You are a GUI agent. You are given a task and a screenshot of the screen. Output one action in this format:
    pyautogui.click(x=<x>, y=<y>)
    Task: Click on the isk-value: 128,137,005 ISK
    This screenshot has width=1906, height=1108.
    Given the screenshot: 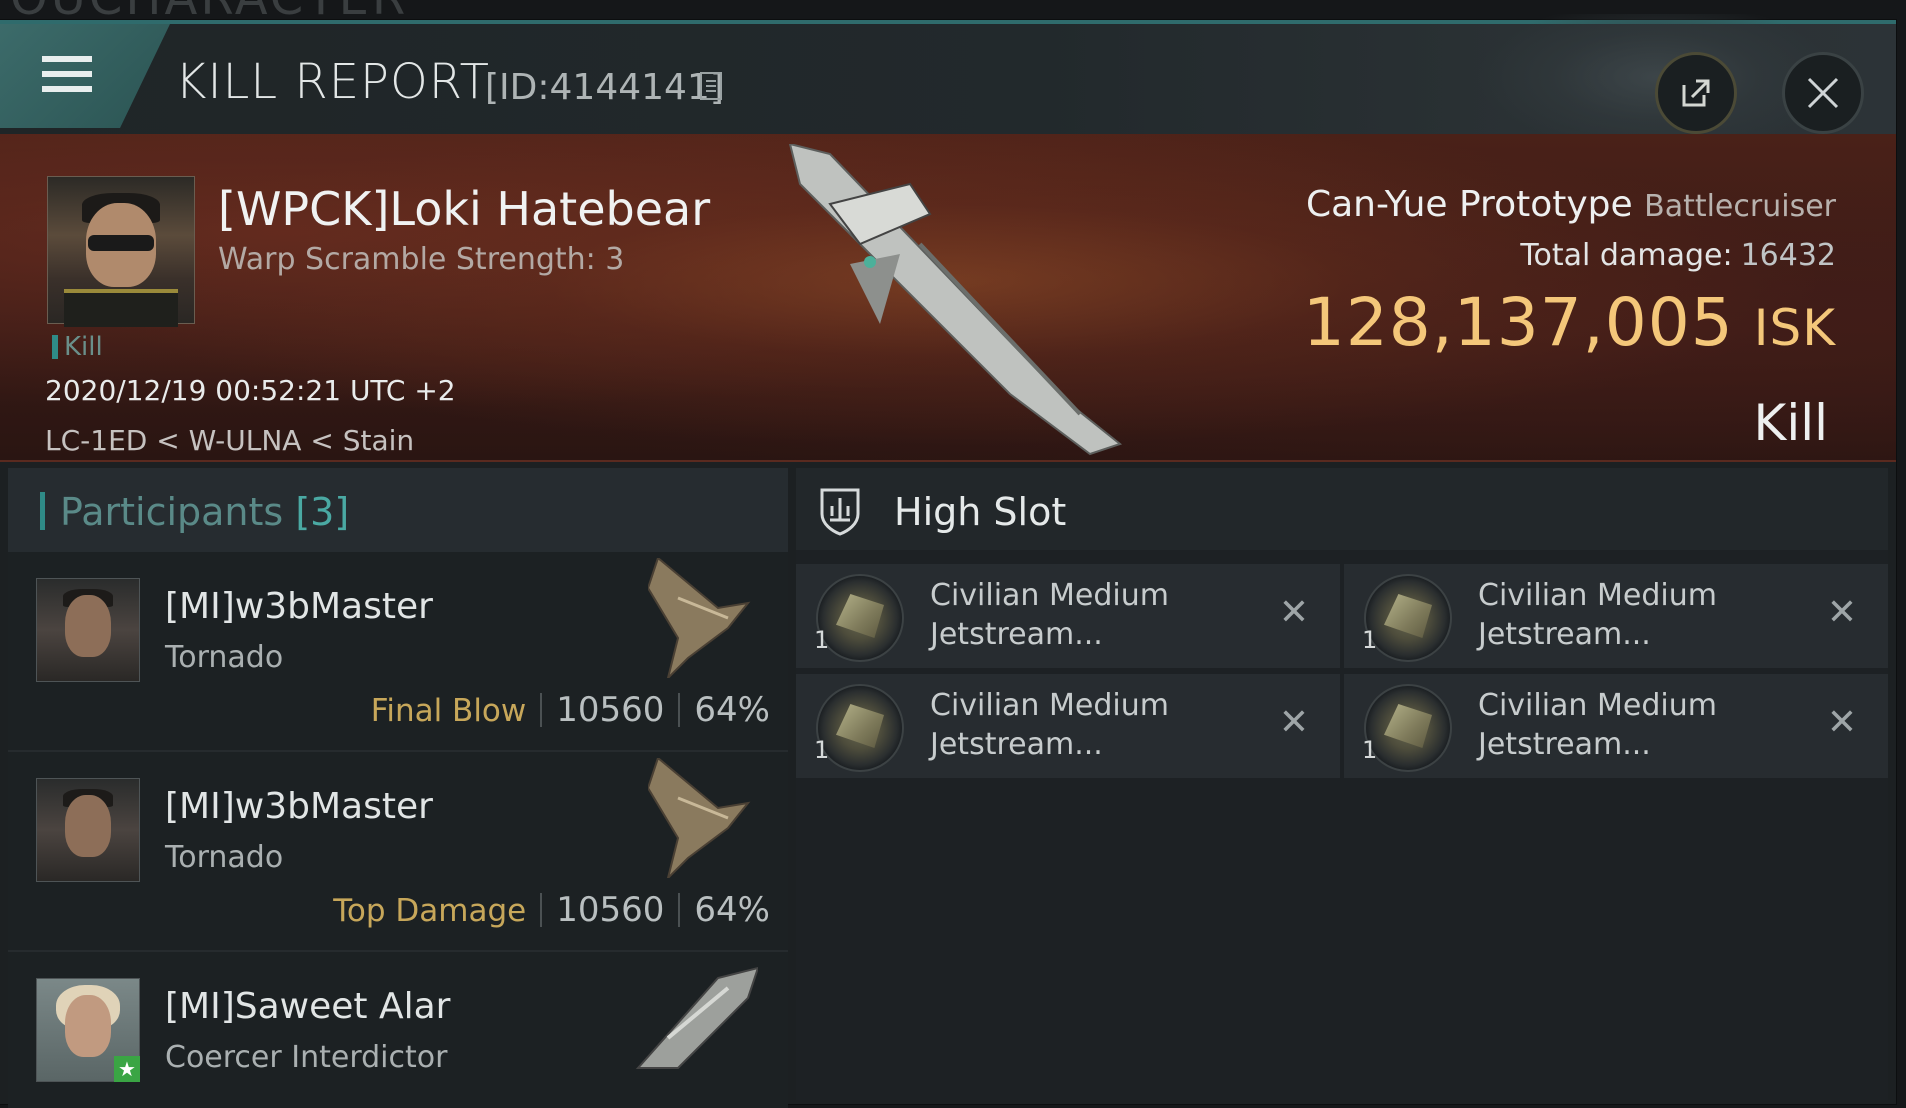 What is the action you would take?
    pyautogui.click(x=1569, y=322)
    